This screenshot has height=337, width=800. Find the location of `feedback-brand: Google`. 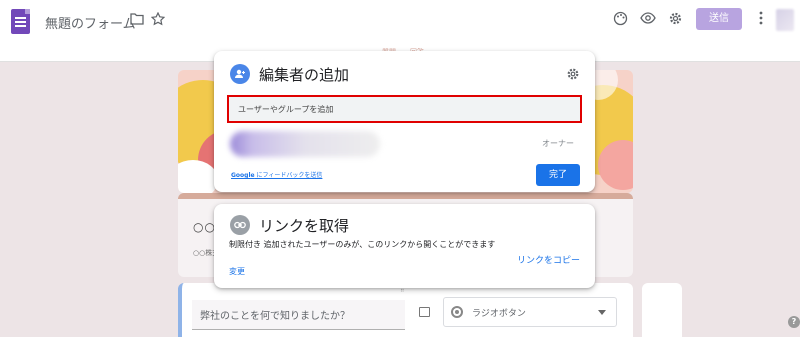

feedback-brand: Google is located at coordinates (243, 175).